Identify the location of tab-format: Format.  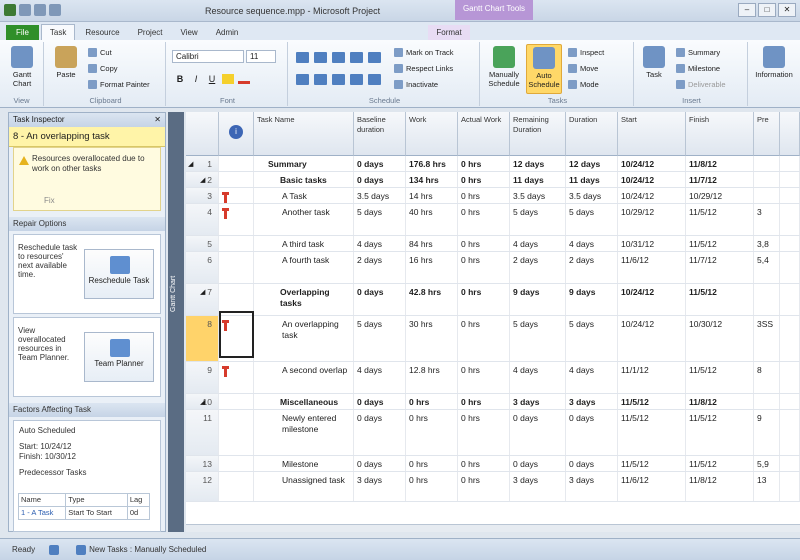
(449, 32).